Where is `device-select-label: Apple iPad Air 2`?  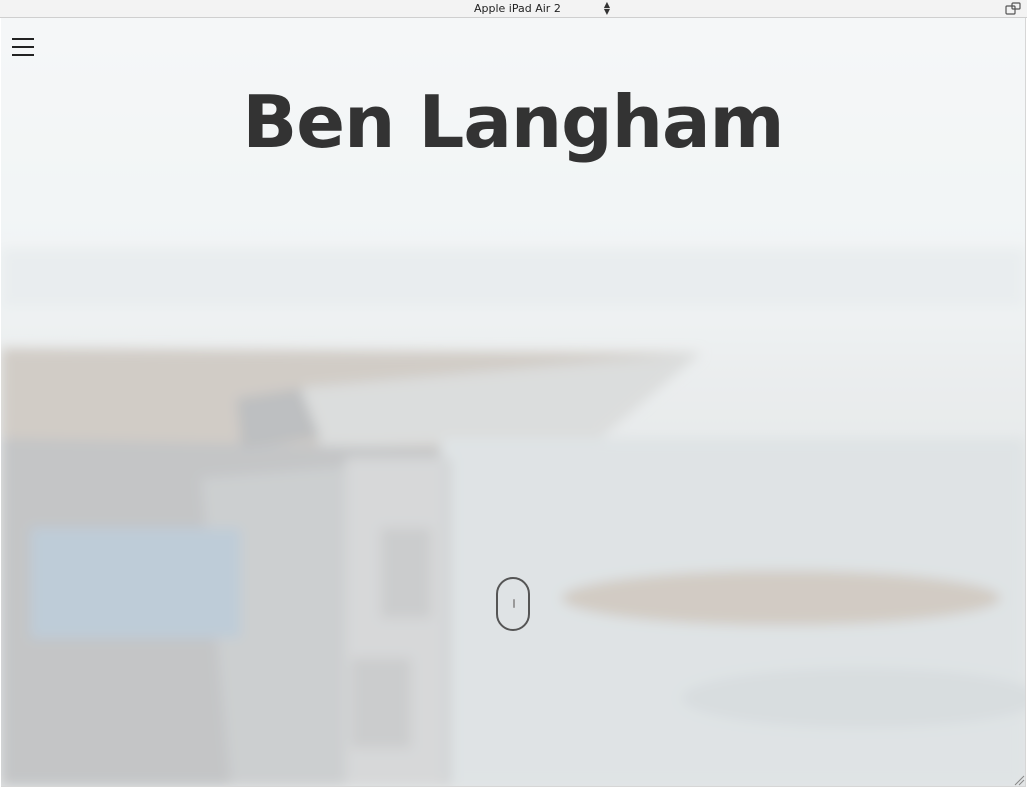
device-select-label: Apple iPad Air 2 is located at coordinates (517, 8).